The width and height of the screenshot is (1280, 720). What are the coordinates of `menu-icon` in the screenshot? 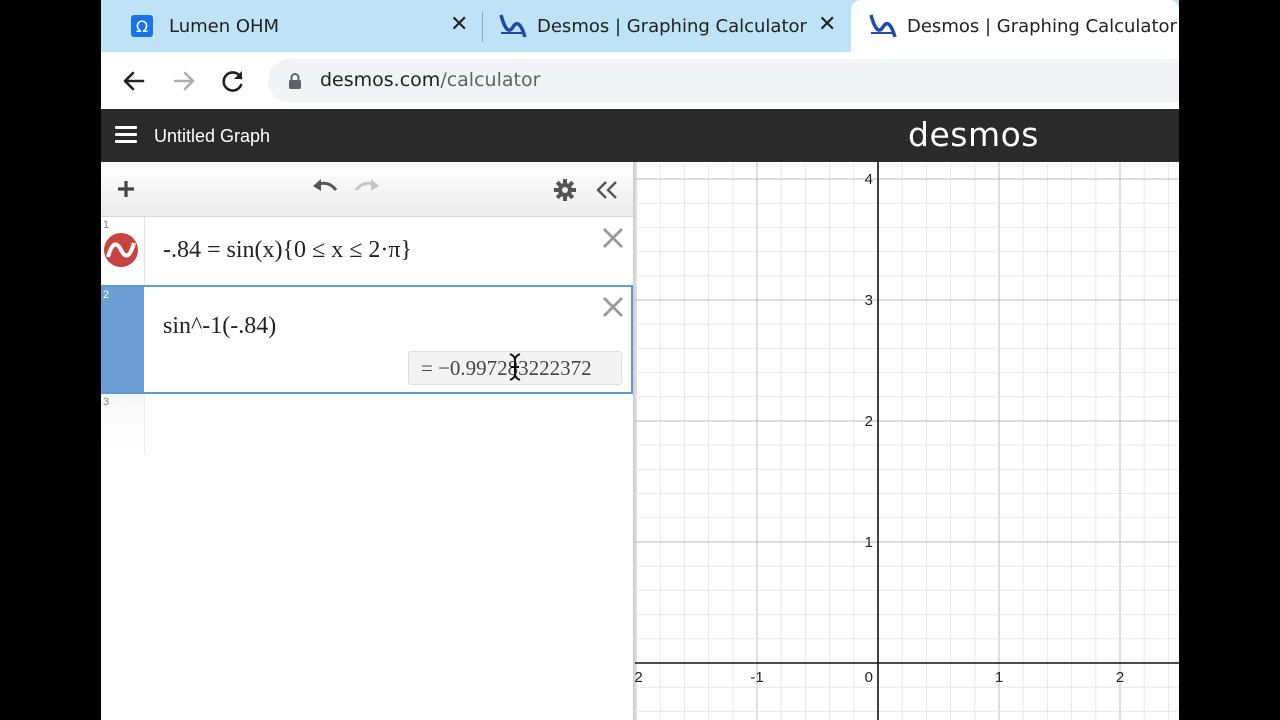 It's located at (126, 135).